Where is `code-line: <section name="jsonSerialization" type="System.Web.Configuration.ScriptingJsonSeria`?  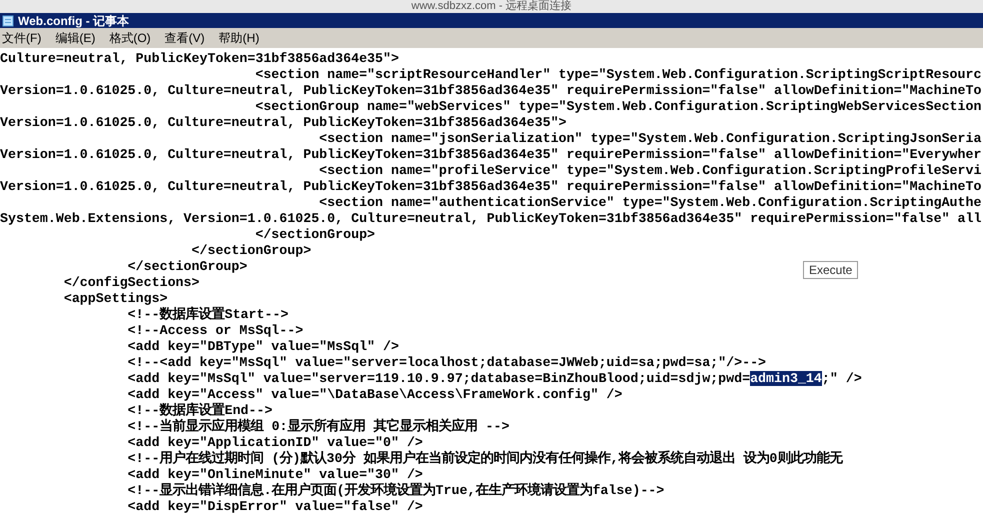
code-line: <section name="jsonSerialization" type="System.Web.Configuration.ScriptingJsonSeria is located at coordinates (650, 139).